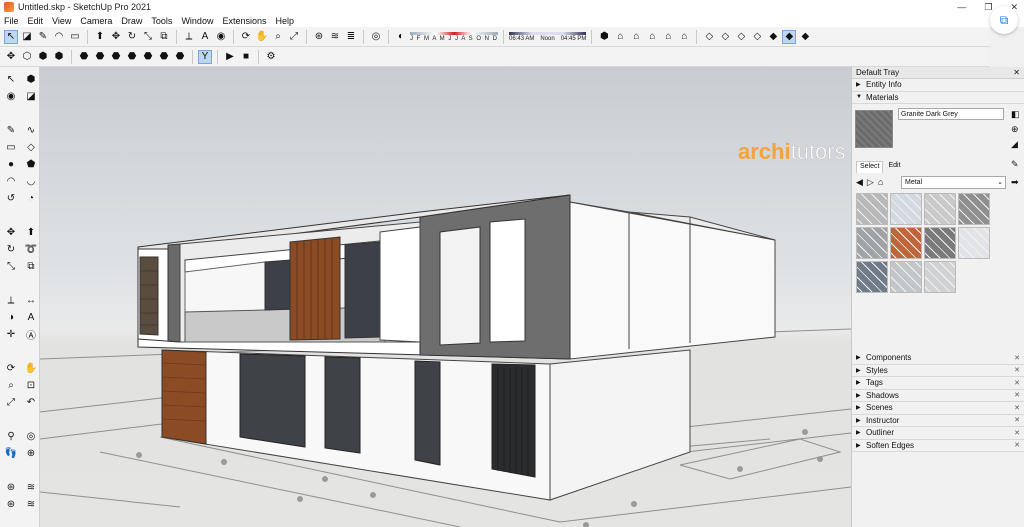  What do you see at coordinates (31, 453) in the screenshot?
I see `section-icon: ⊕` at bounding box center [31, 453].